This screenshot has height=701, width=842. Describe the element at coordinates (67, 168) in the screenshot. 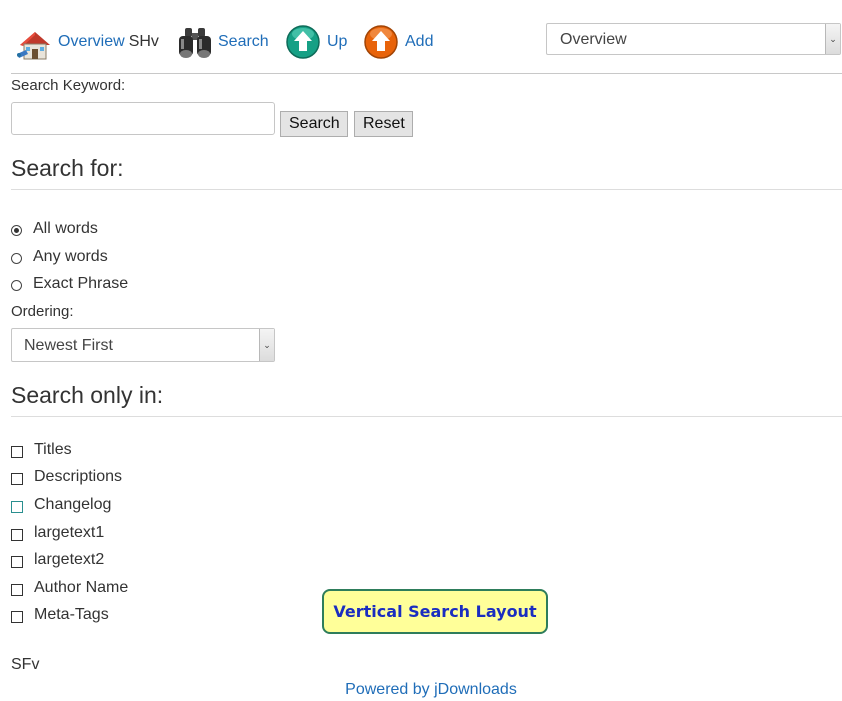

I see `search-for-heading: Search for:` at that location.